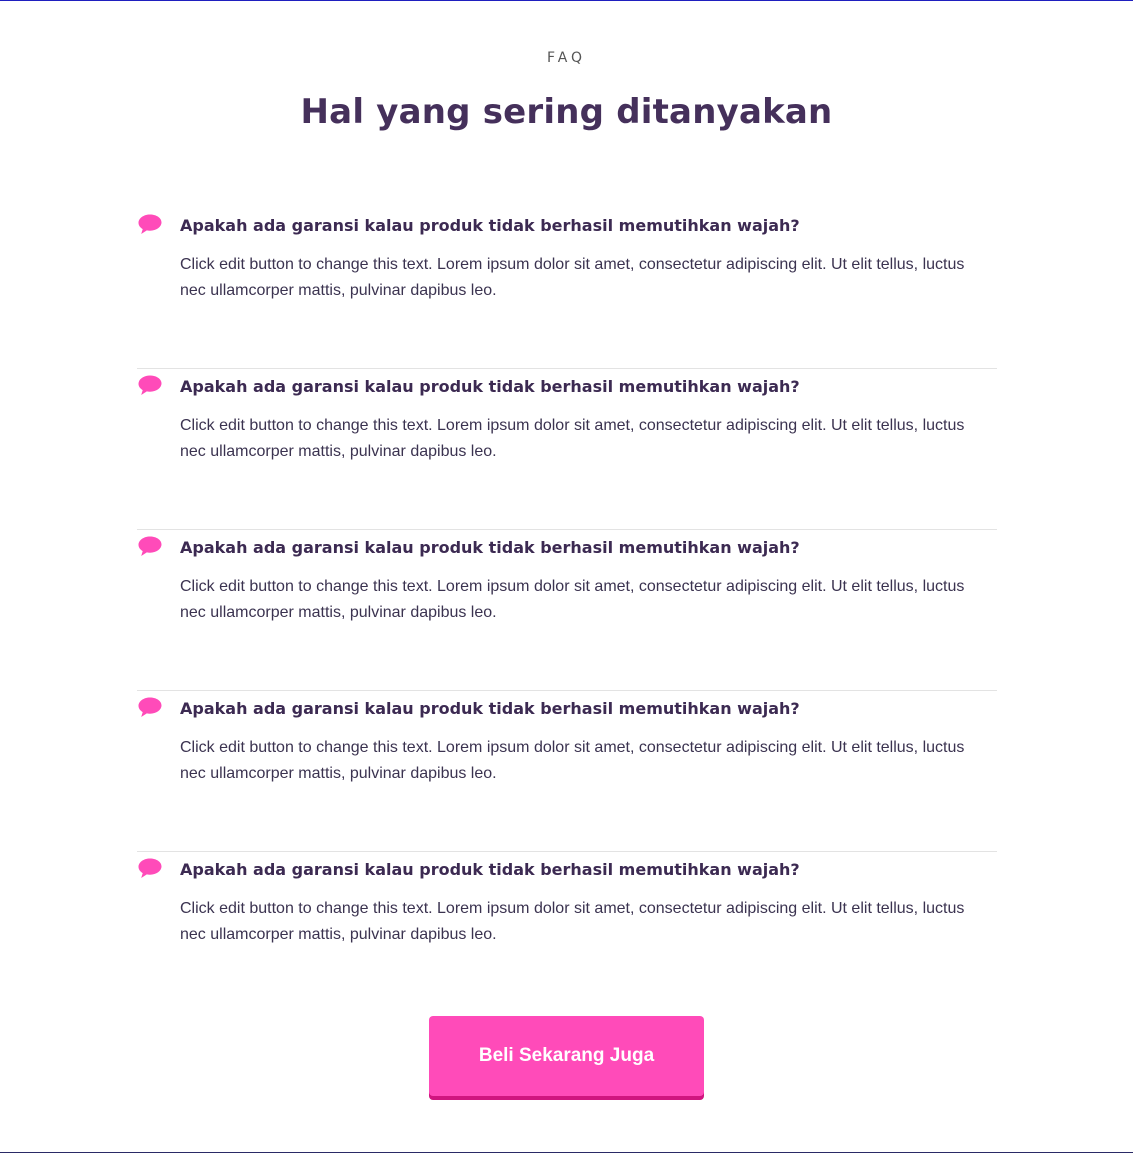 Image resolution: width=1133 pixels, height=1154 pixels. I want to click on buy-now-button: Beli Sekarang Juga, so click(566, 1056).